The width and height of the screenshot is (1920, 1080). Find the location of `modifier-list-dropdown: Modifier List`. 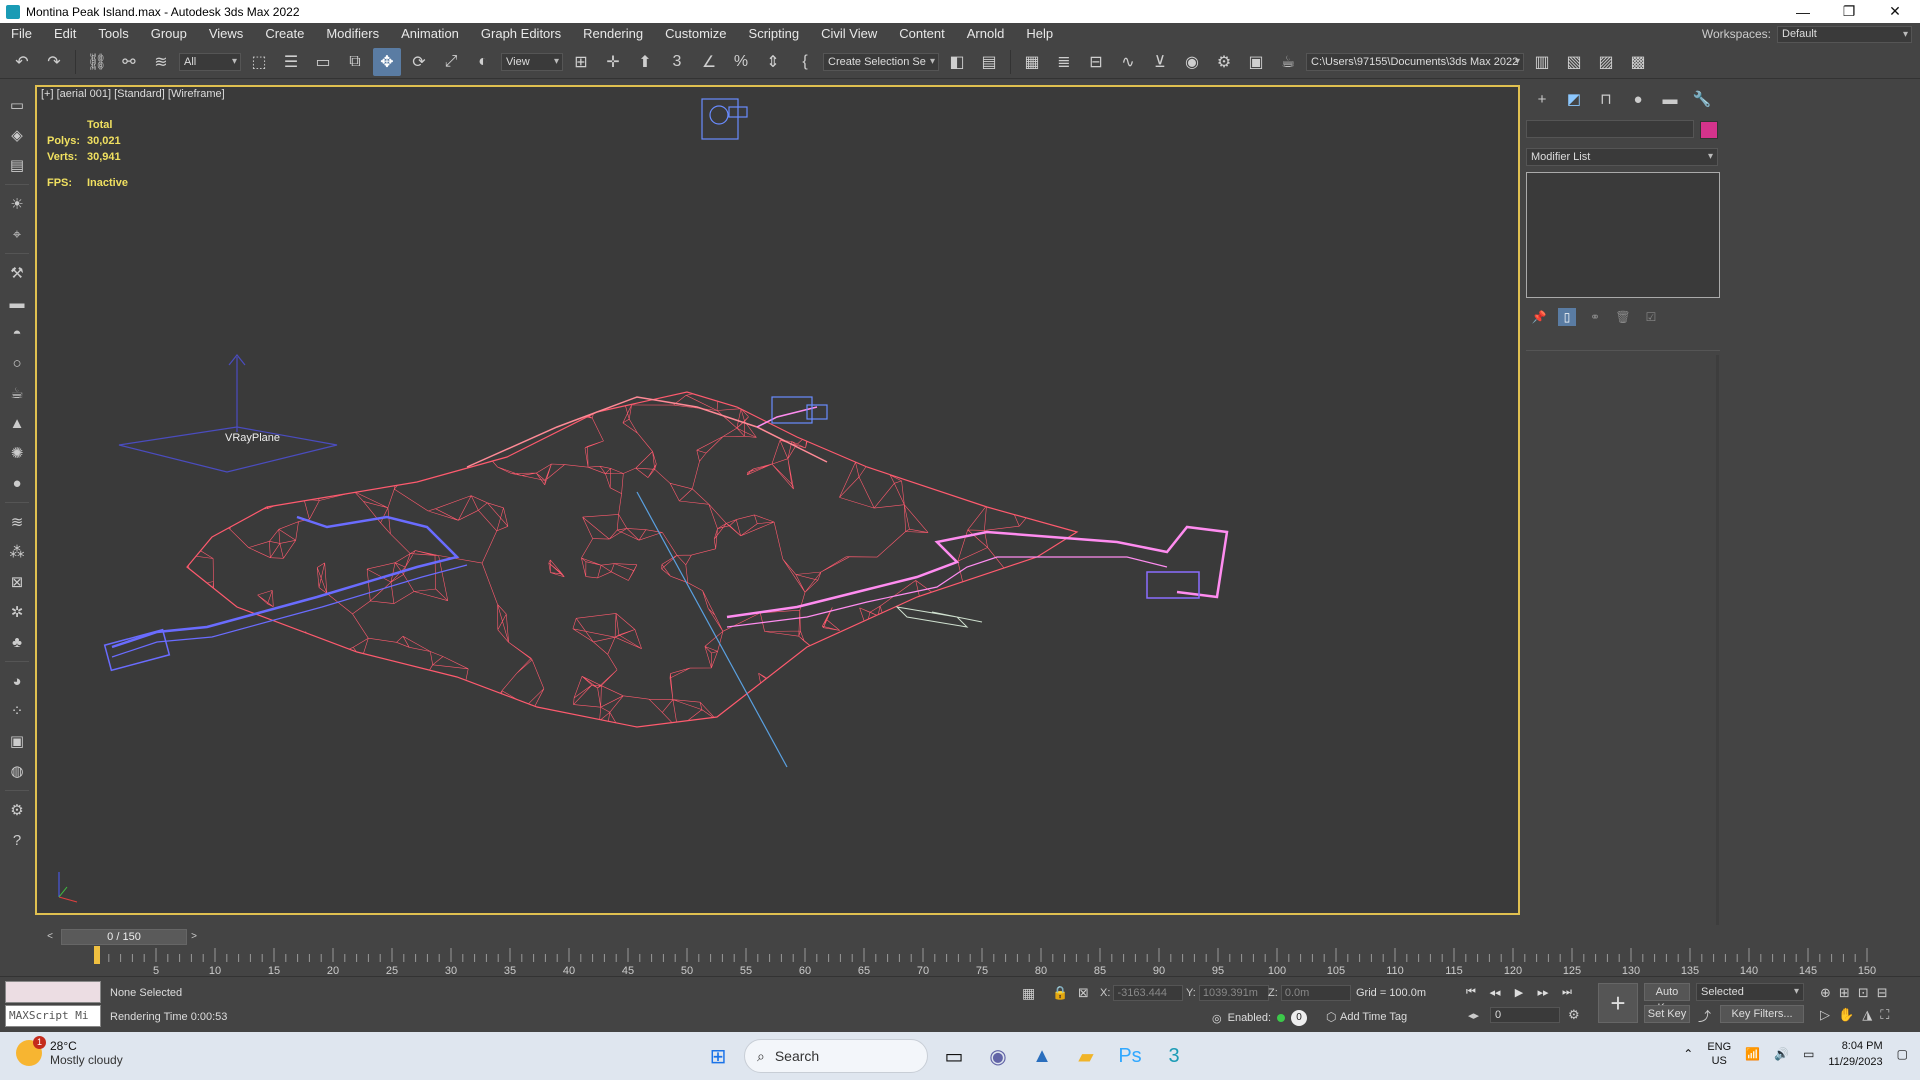

modifier-list-dropdown: Modifier List is located at coordinates (1622, 157).